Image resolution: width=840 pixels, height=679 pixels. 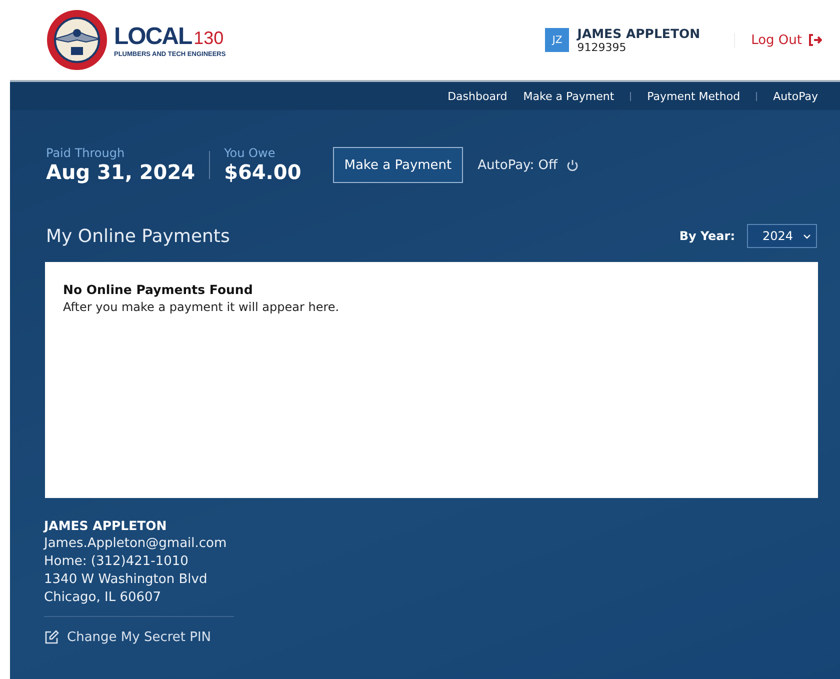 I want to click on year-label: By Year:, so click(x=707, y=236).